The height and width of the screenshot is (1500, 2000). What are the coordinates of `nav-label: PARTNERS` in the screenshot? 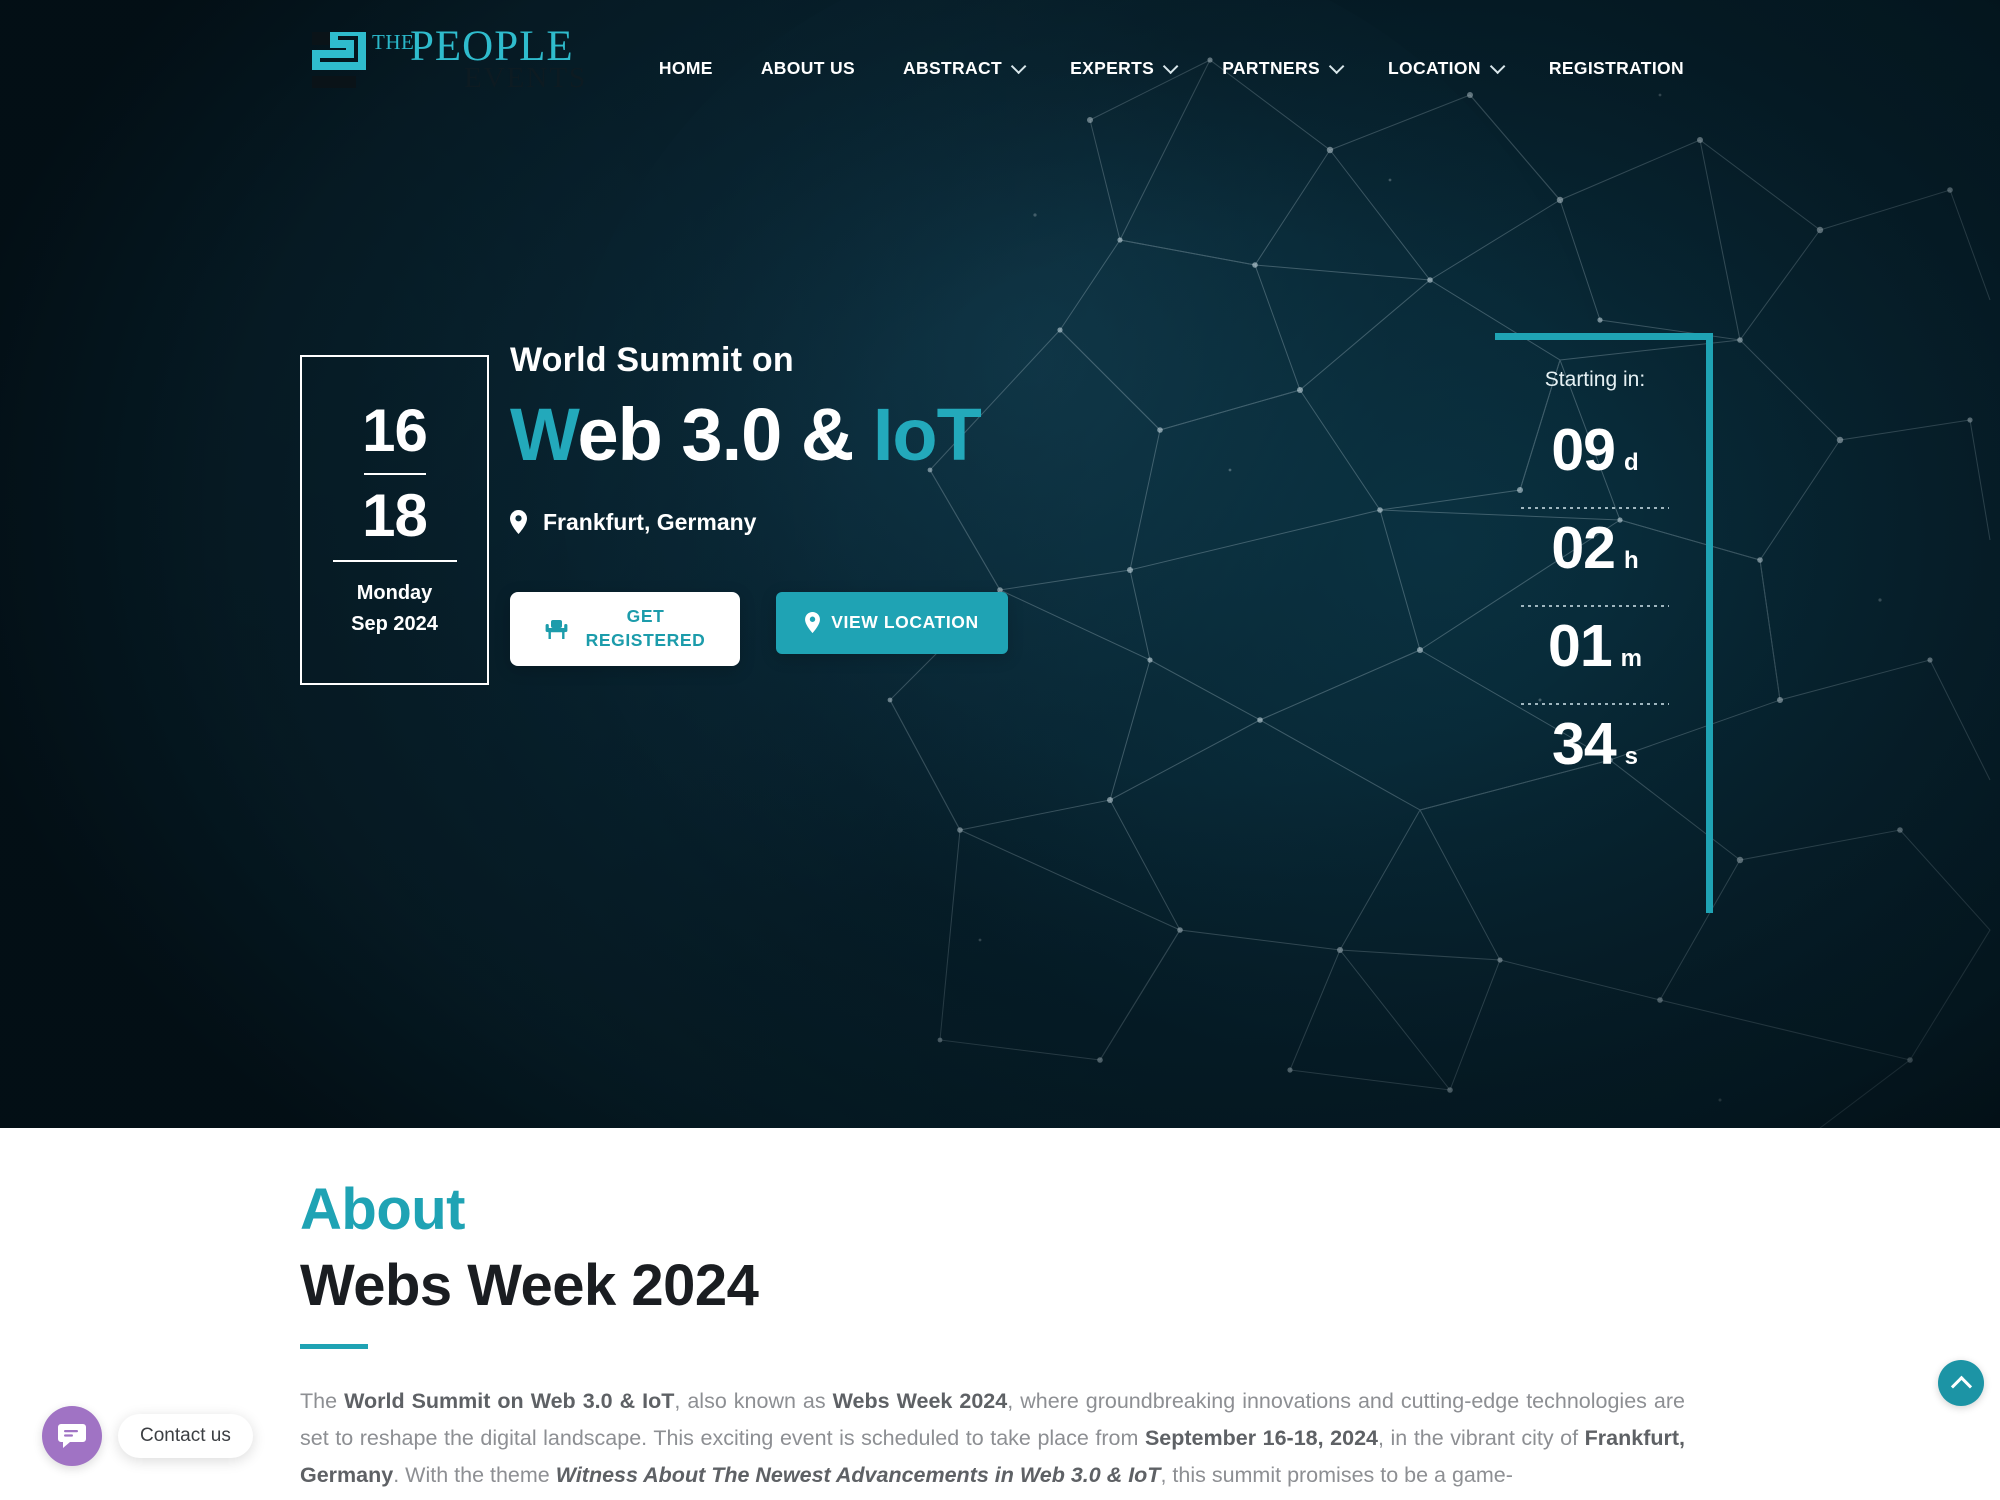 It's located at (1271, 68).